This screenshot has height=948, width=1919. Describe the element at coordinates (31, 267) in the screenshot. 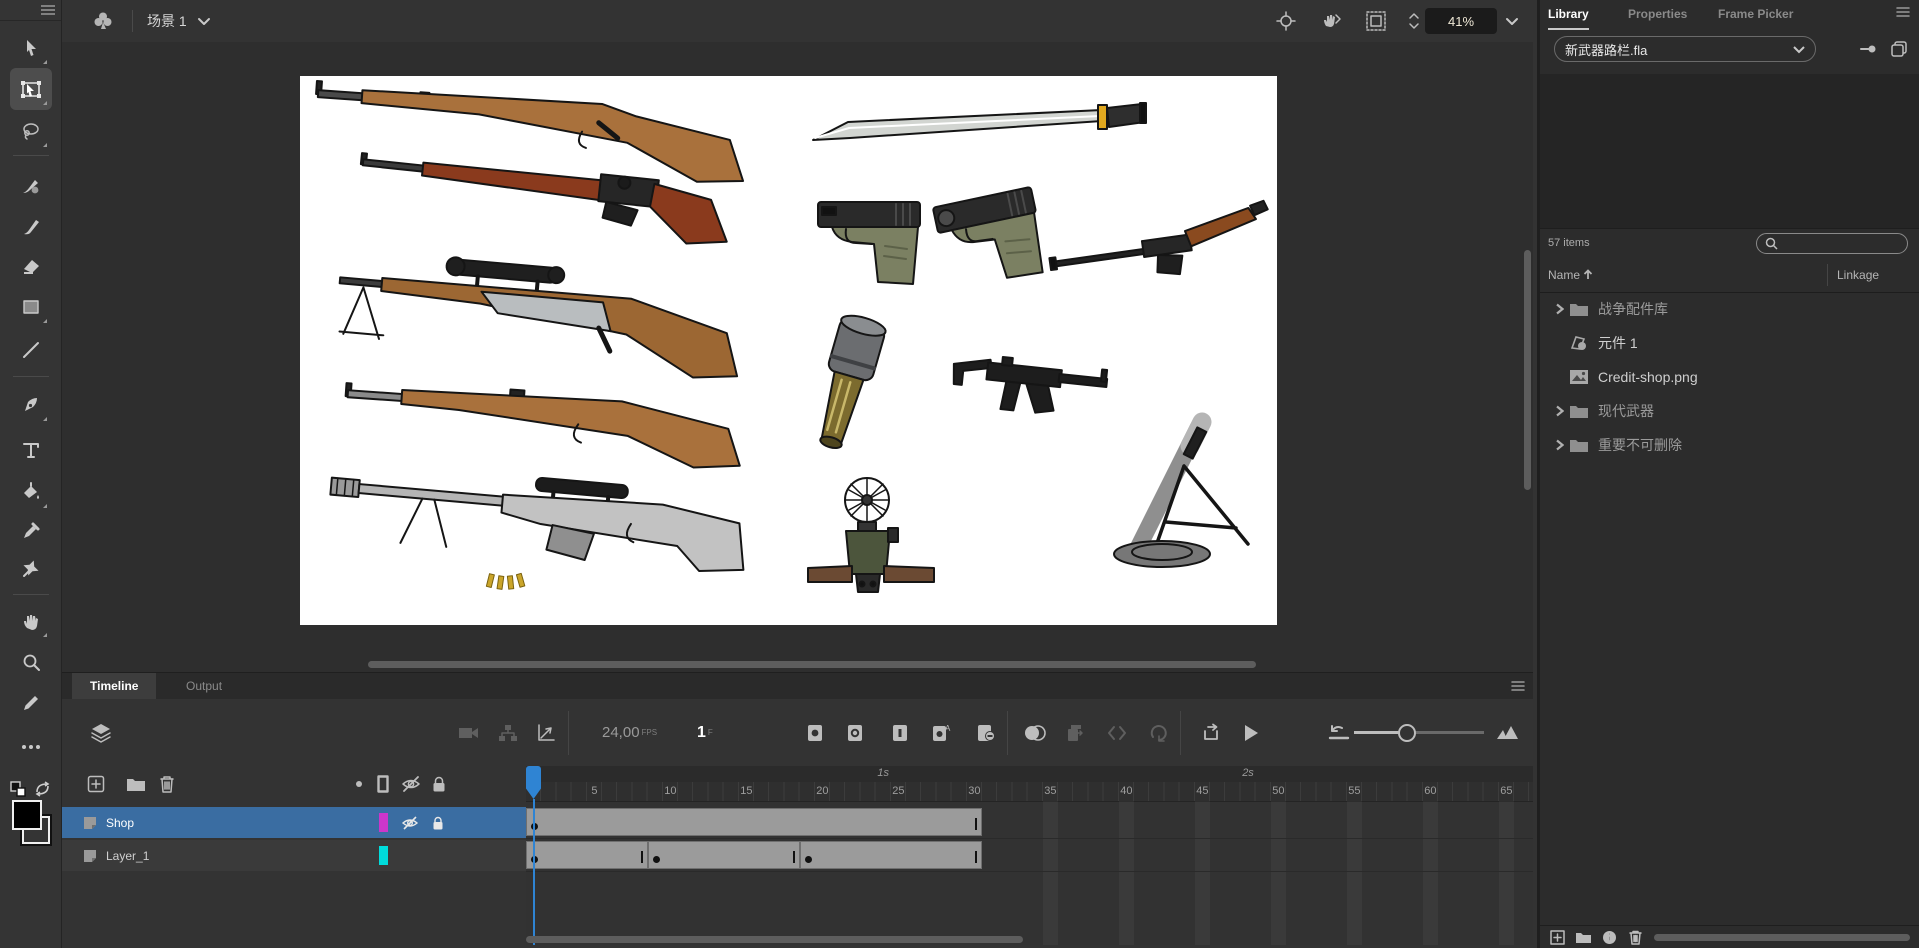

I see `eraser-tool` at that location.